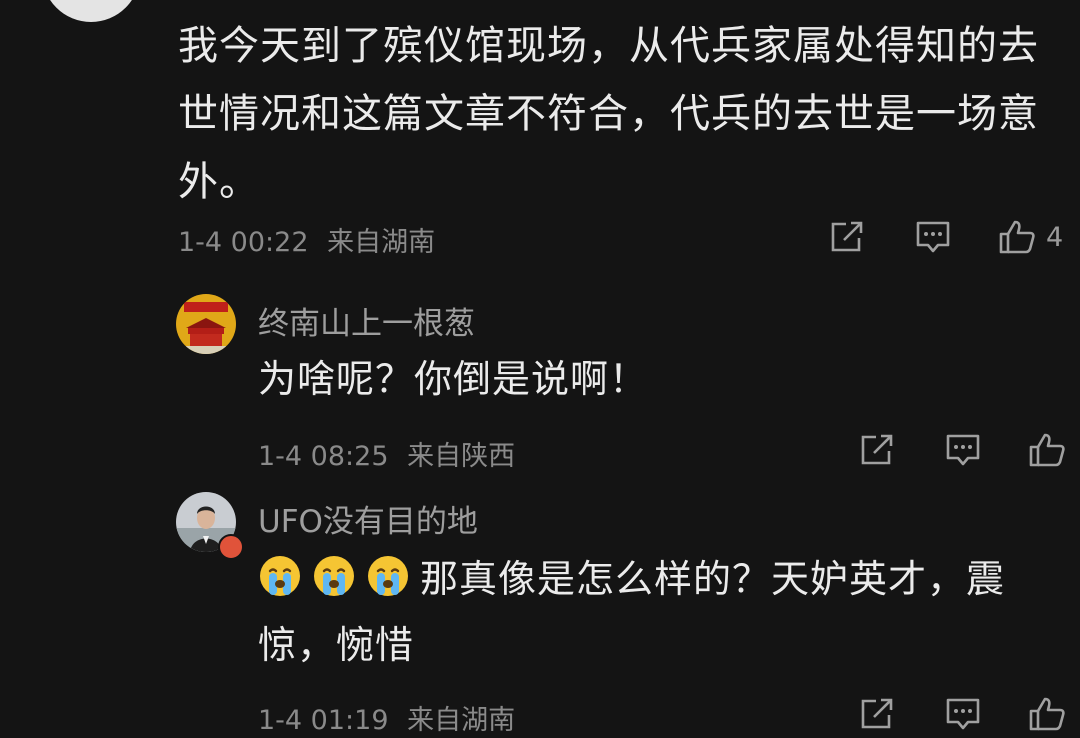  I want to click on reply-time: 1-4 01:19, so click(323, 720).